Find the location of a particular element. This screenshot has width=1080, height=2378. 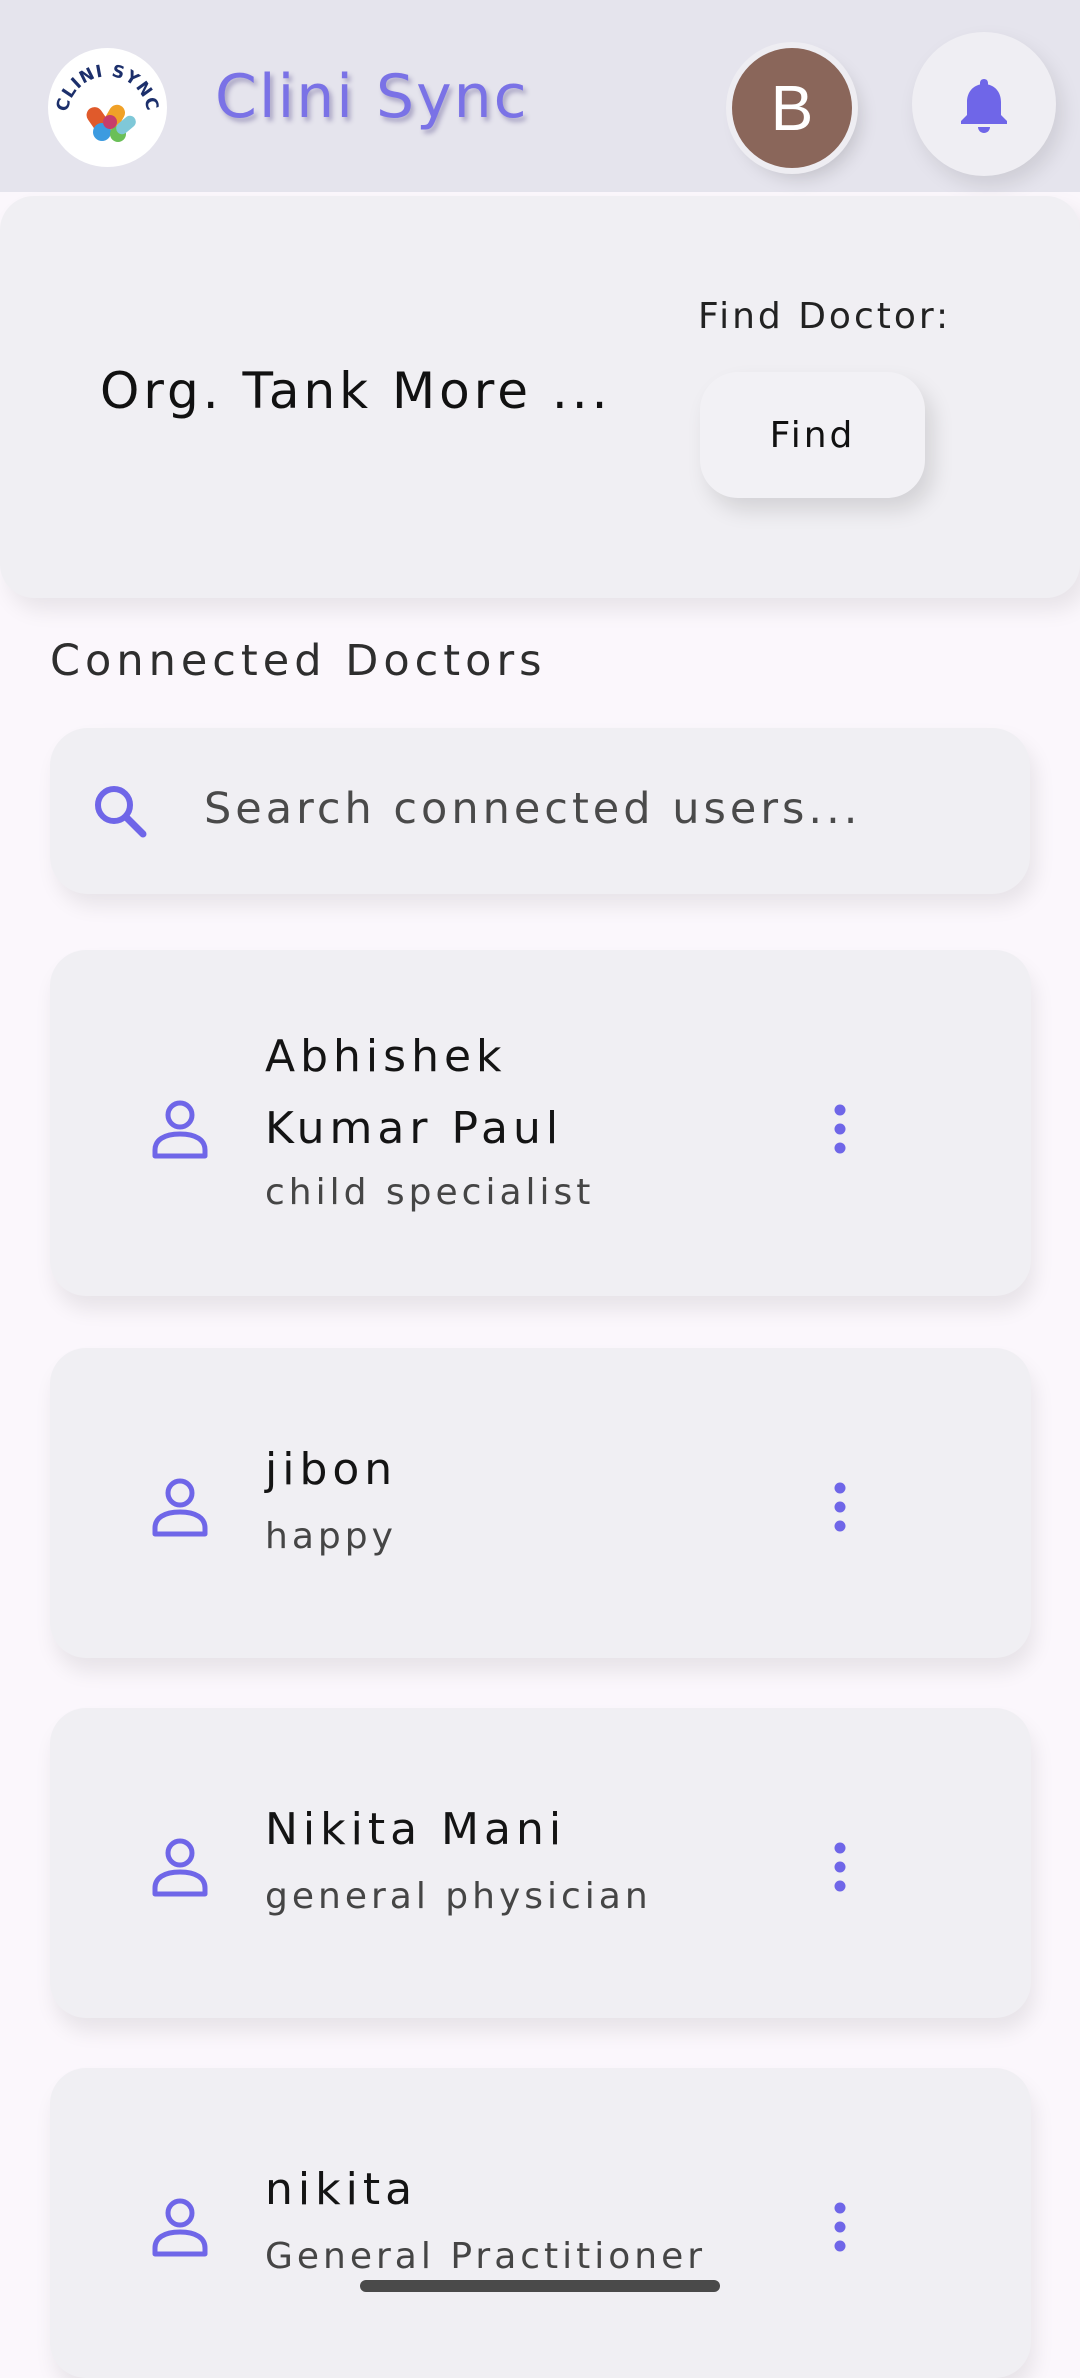

doctor-specialty: child specialist is located at coordinates (430, 1192).